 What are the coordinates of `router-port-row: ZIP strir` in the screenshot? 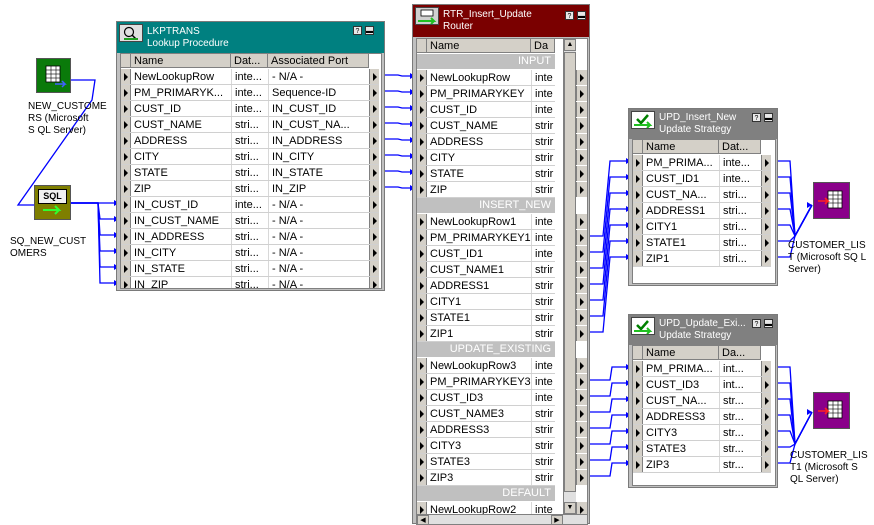 It's located at (486, 190).